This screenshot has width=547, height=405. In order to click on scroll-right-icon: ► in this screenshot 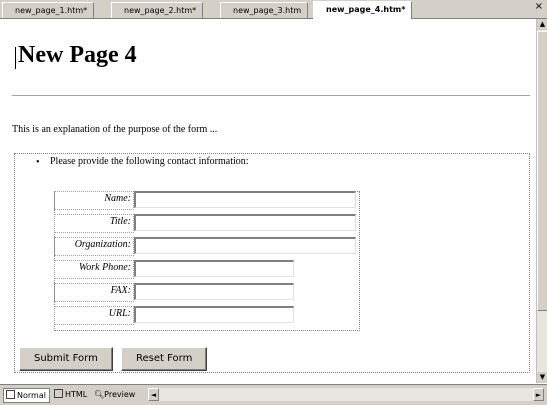, I will do `click(538, 394)`.